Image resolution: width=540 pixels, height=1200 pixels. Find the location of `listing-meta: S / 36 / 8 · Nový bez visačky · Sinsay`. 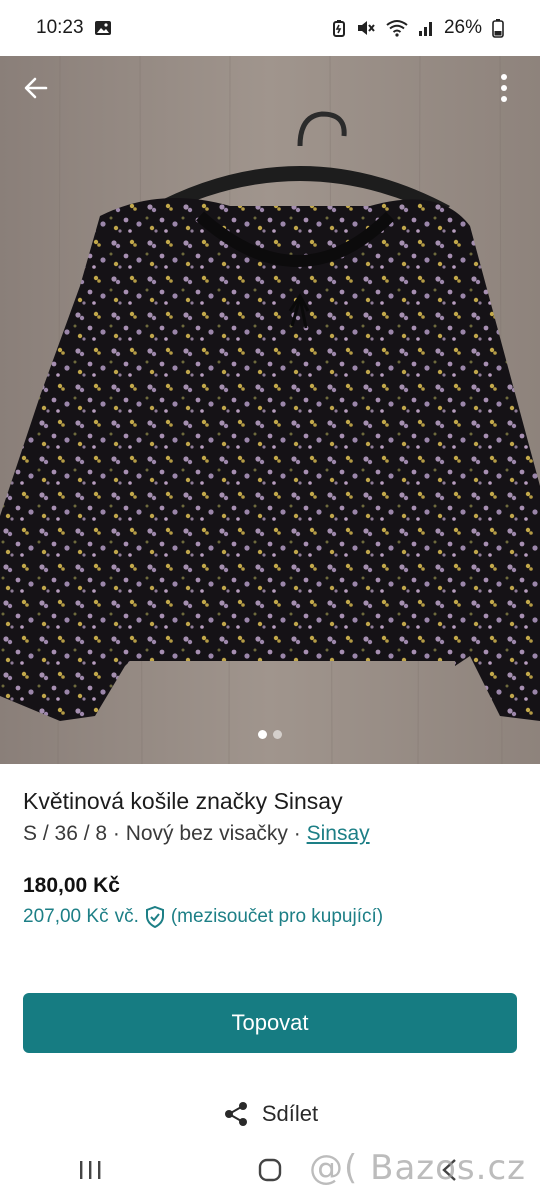

listing-meta: S / 36 / 8 · Nový bez visačky · Sinsay is located at coordinates (196, 834).